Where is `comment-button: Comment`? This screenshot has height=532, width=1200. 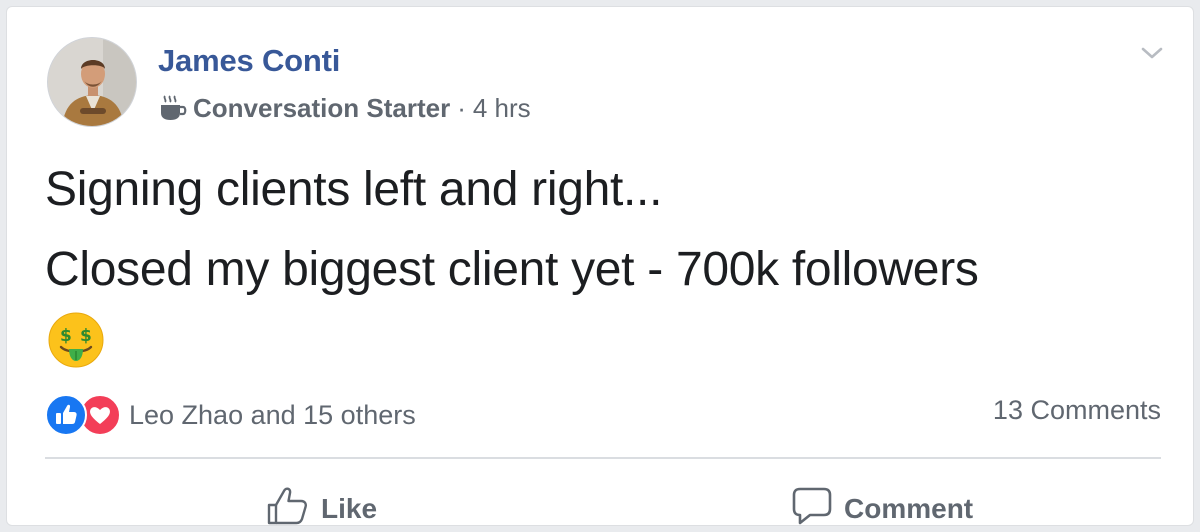 comment-button: Comment is located at coordinates (881, 508).